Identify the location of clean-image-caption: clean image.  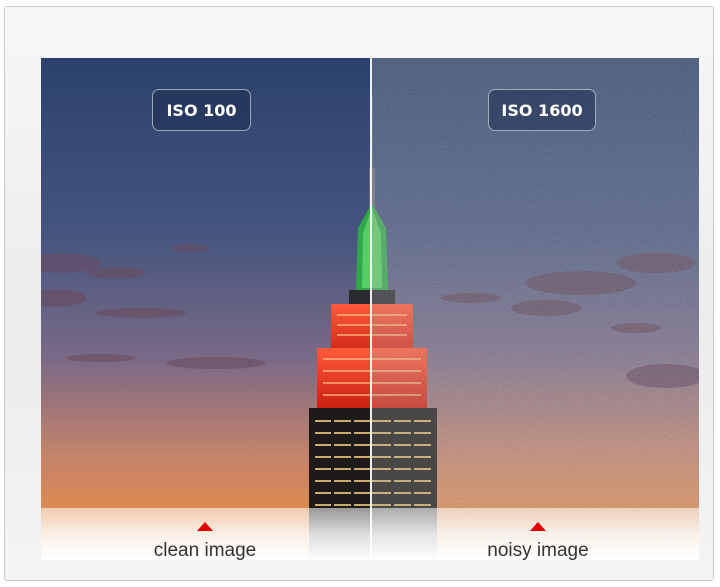
(205, 541).